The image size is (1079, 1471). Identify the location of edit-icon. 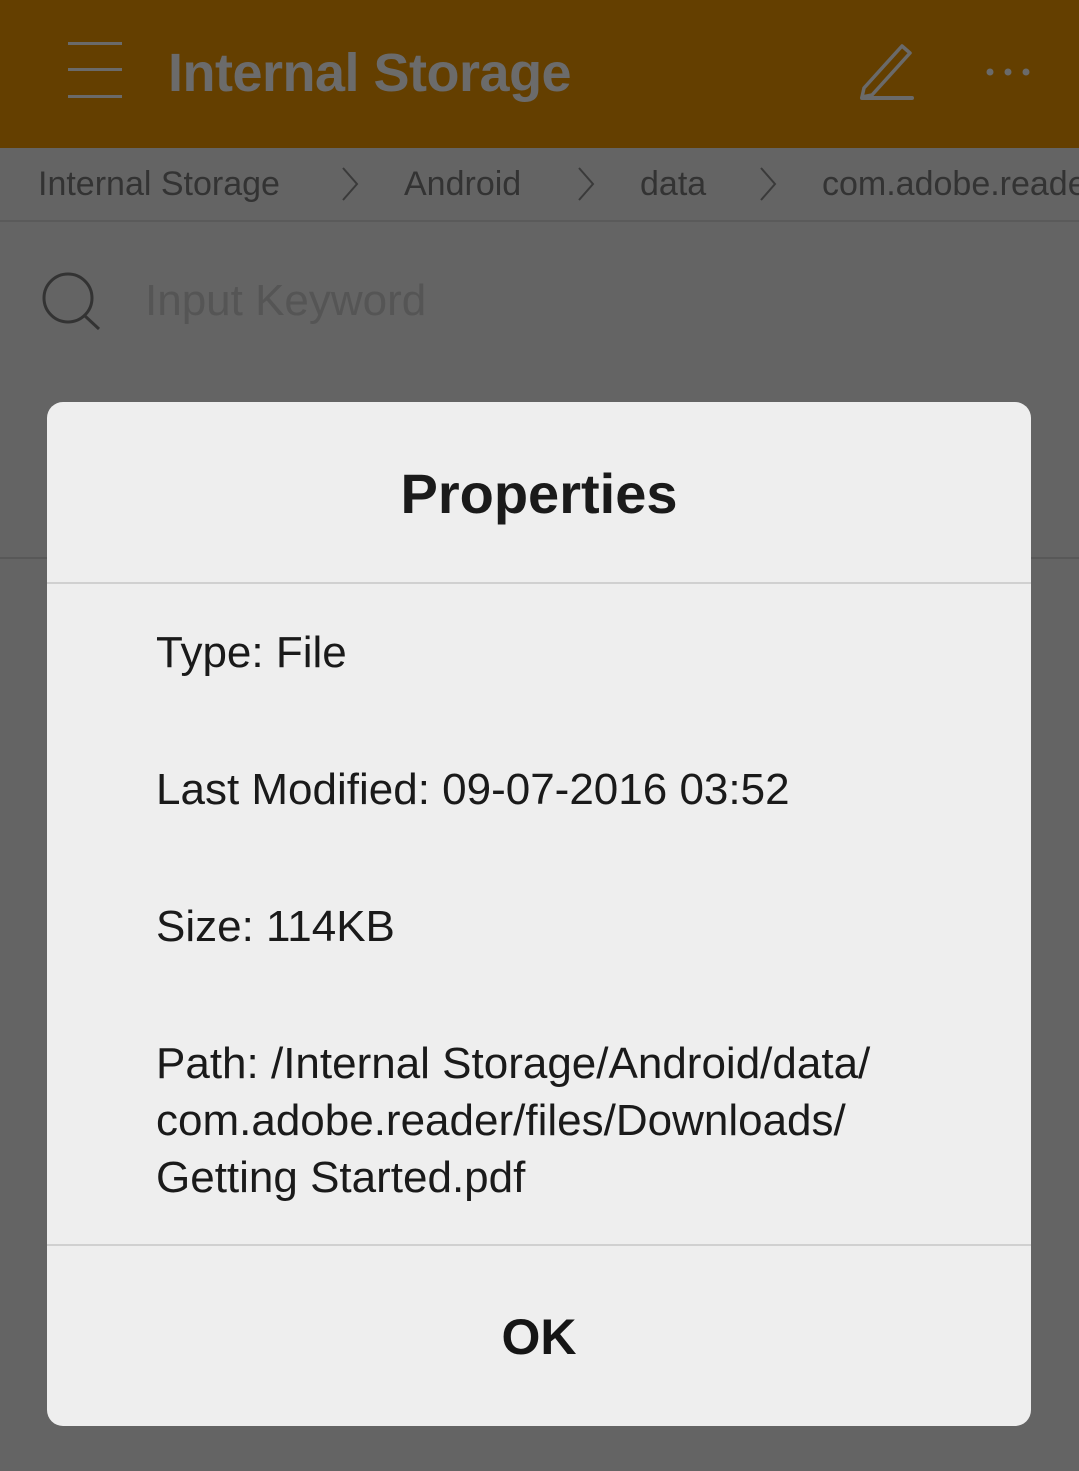
(887, 69).